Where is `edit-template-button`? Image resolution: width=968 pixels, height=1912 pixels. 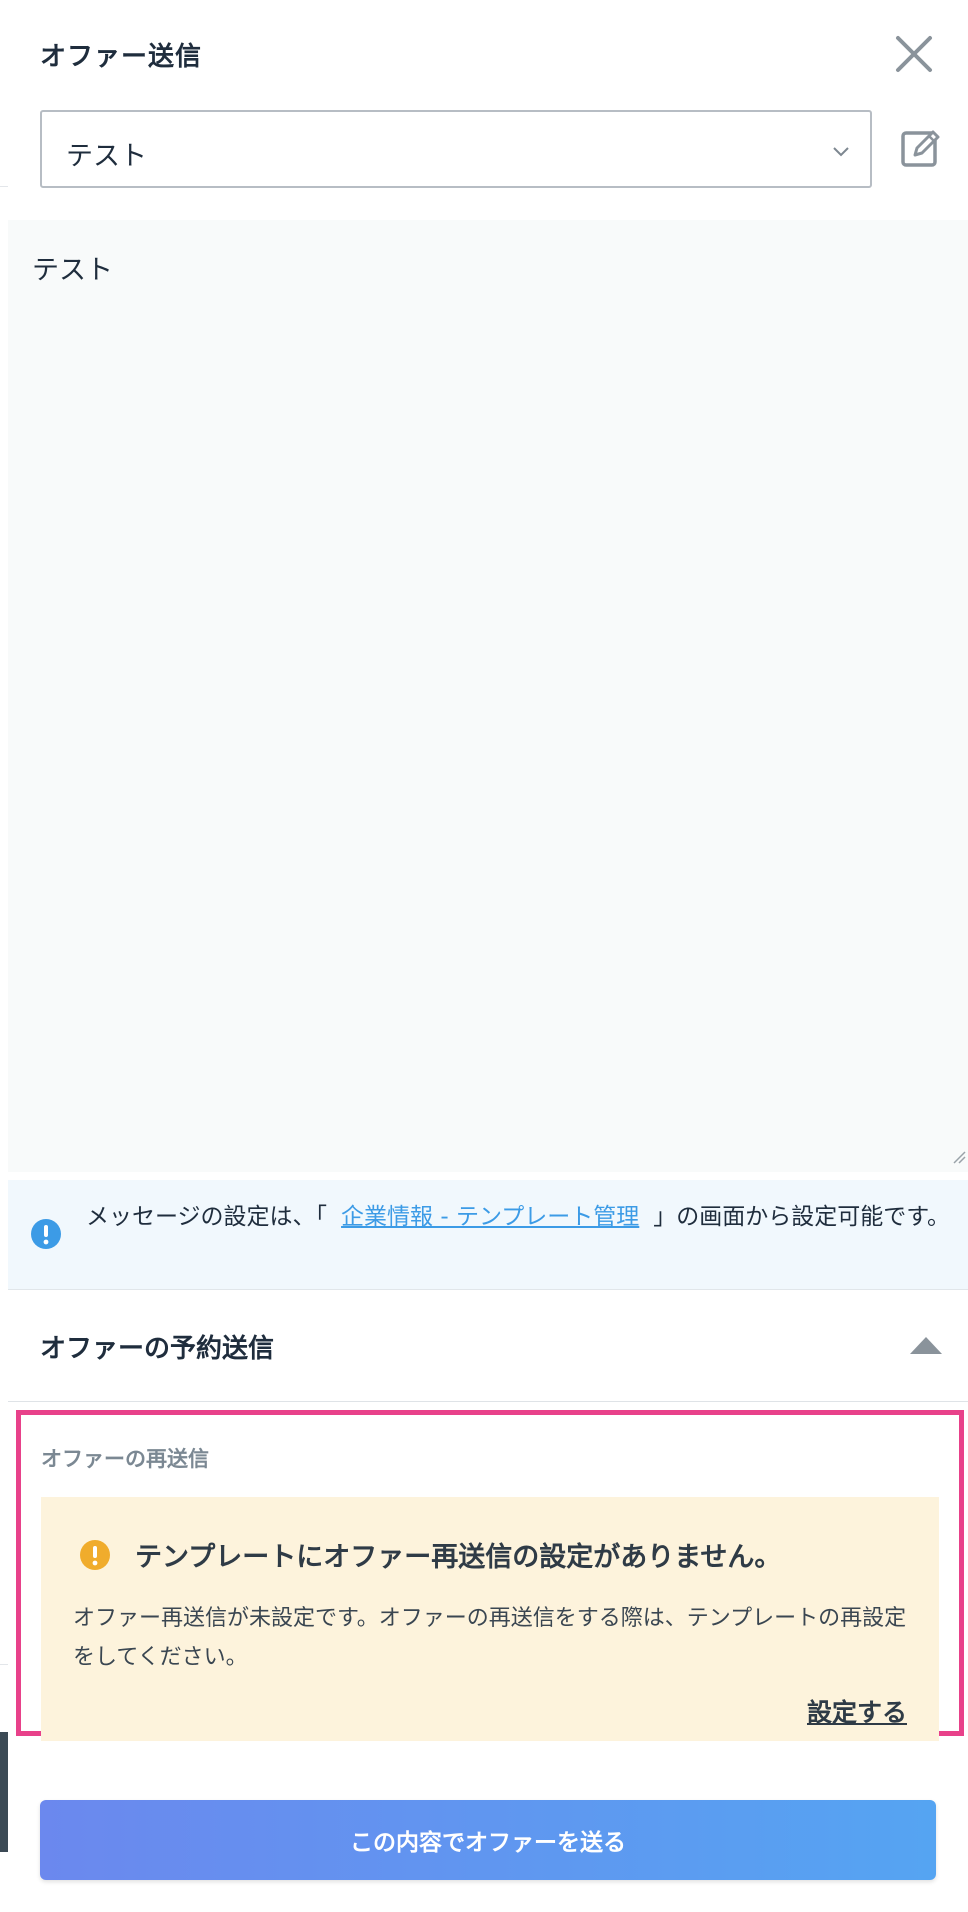
edit-template-button is located at coordinates (920, 148).